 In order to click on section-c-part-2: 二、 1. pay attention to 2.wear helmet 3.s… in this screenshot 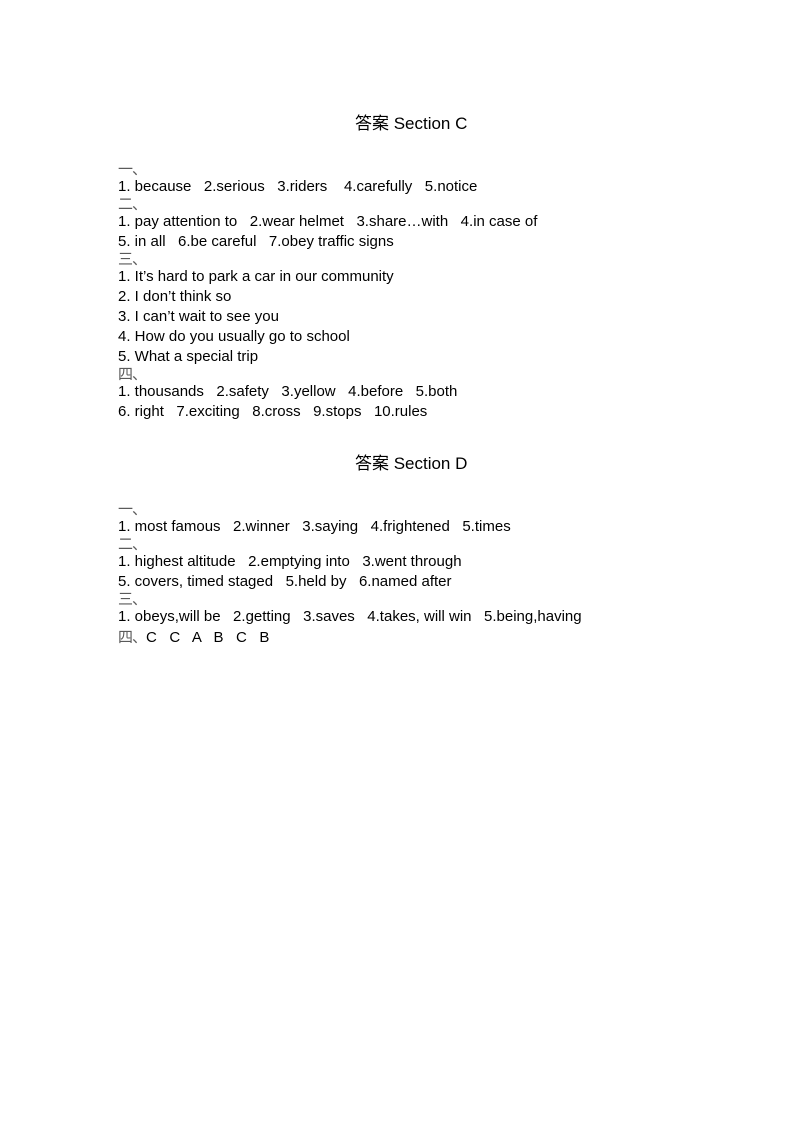, I will do `click(456, 224)`.